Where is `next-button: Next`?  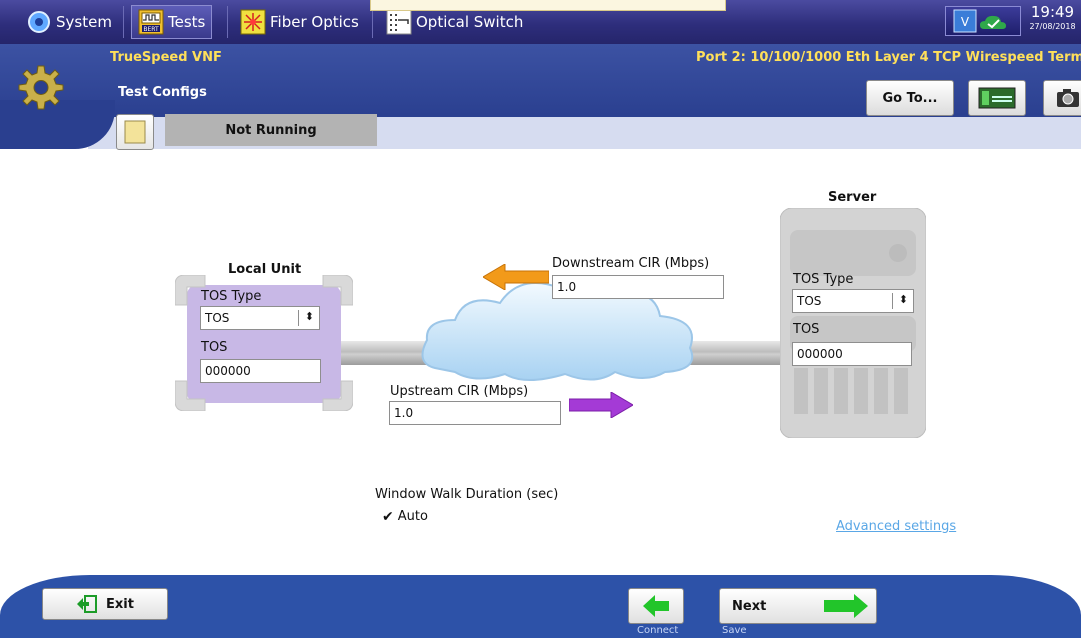
next-button: Next is located at coordinates (798, 606).